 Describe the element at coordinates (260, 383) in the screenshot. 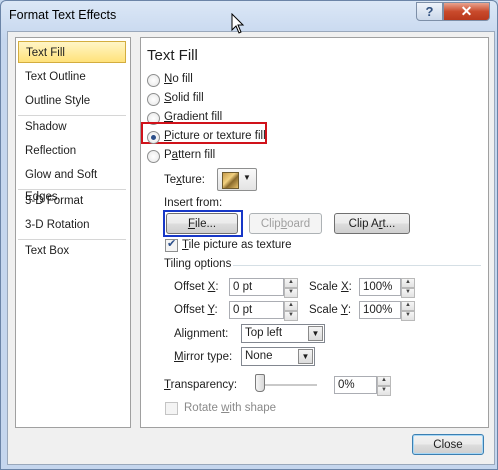

I see `transparency-slider-thumb` at that location.